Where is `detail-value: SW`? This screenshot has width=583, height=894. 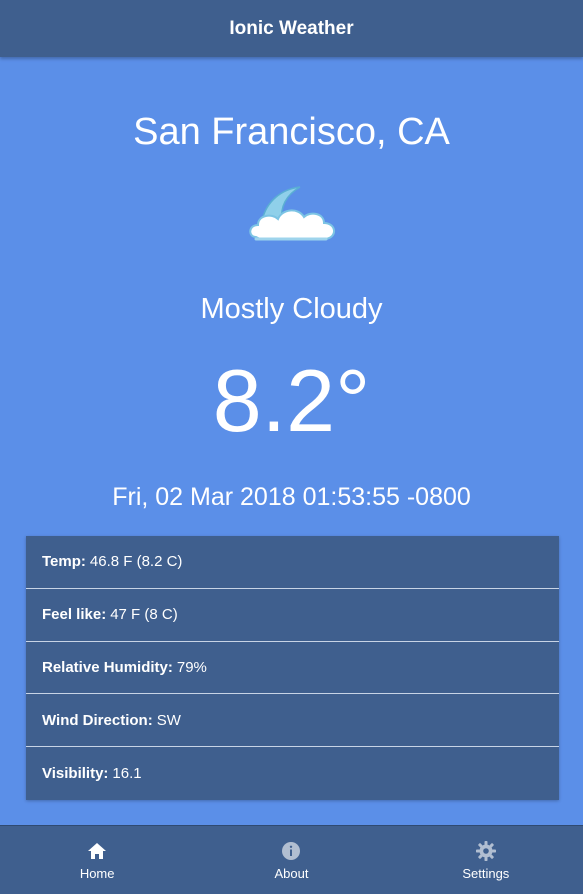 detail-value: SW is located at coordinates (168, 720).